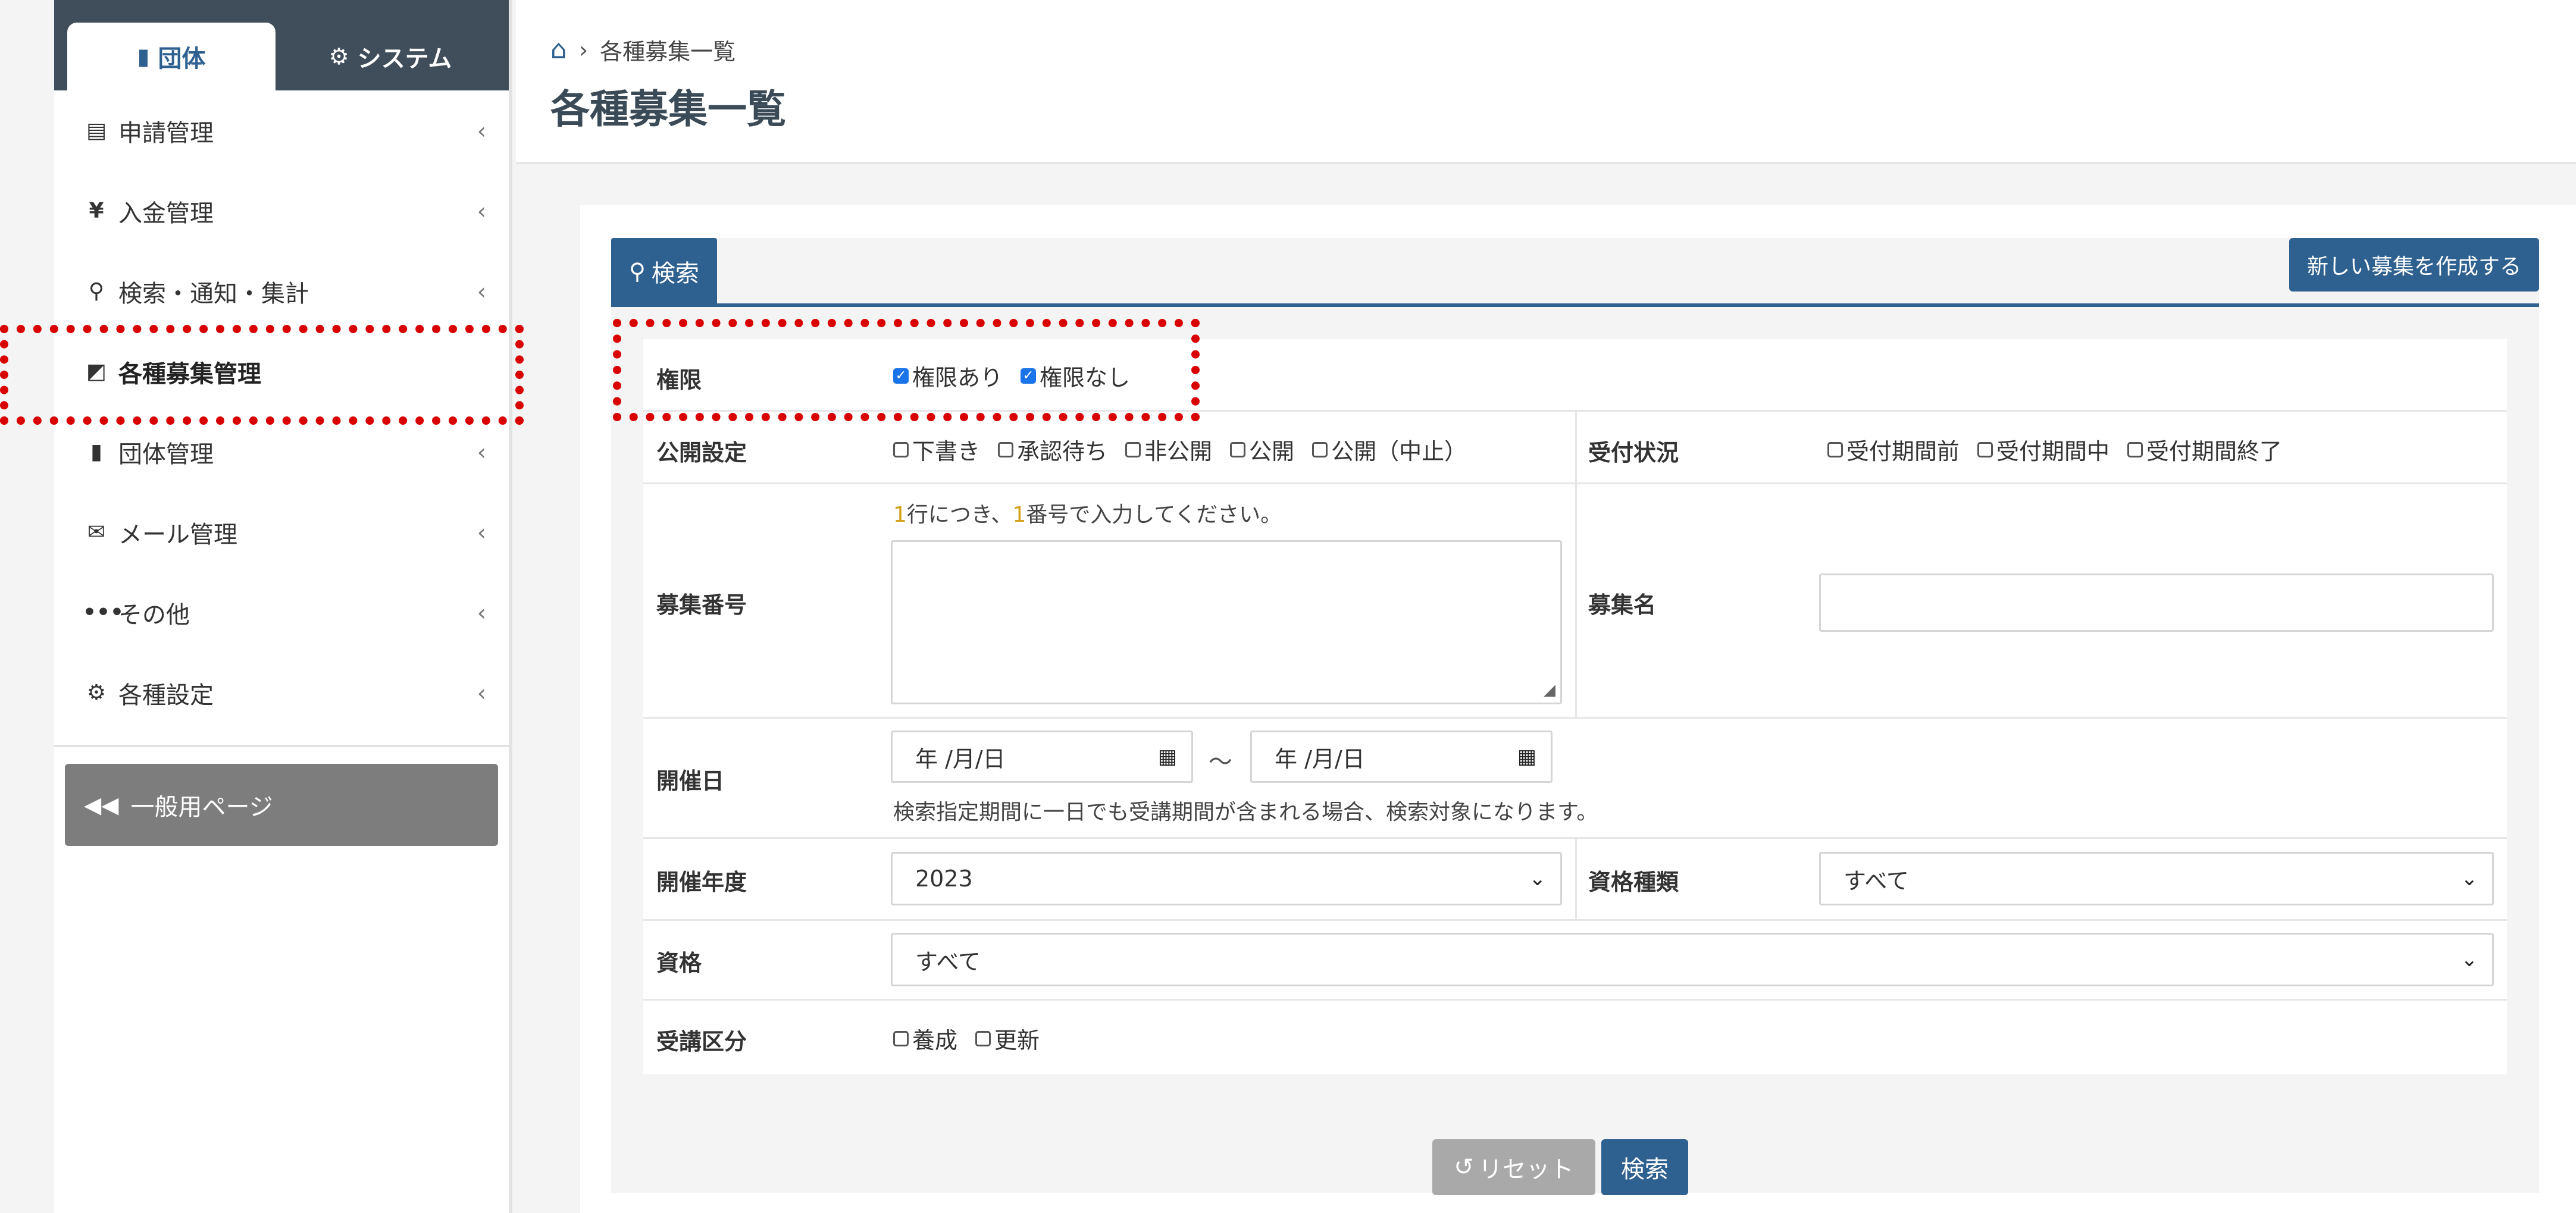  Describe the element at coordinates (1320, 758) in the screenshot. I see `date-to-placeholder: 年 /月/日` at that location.